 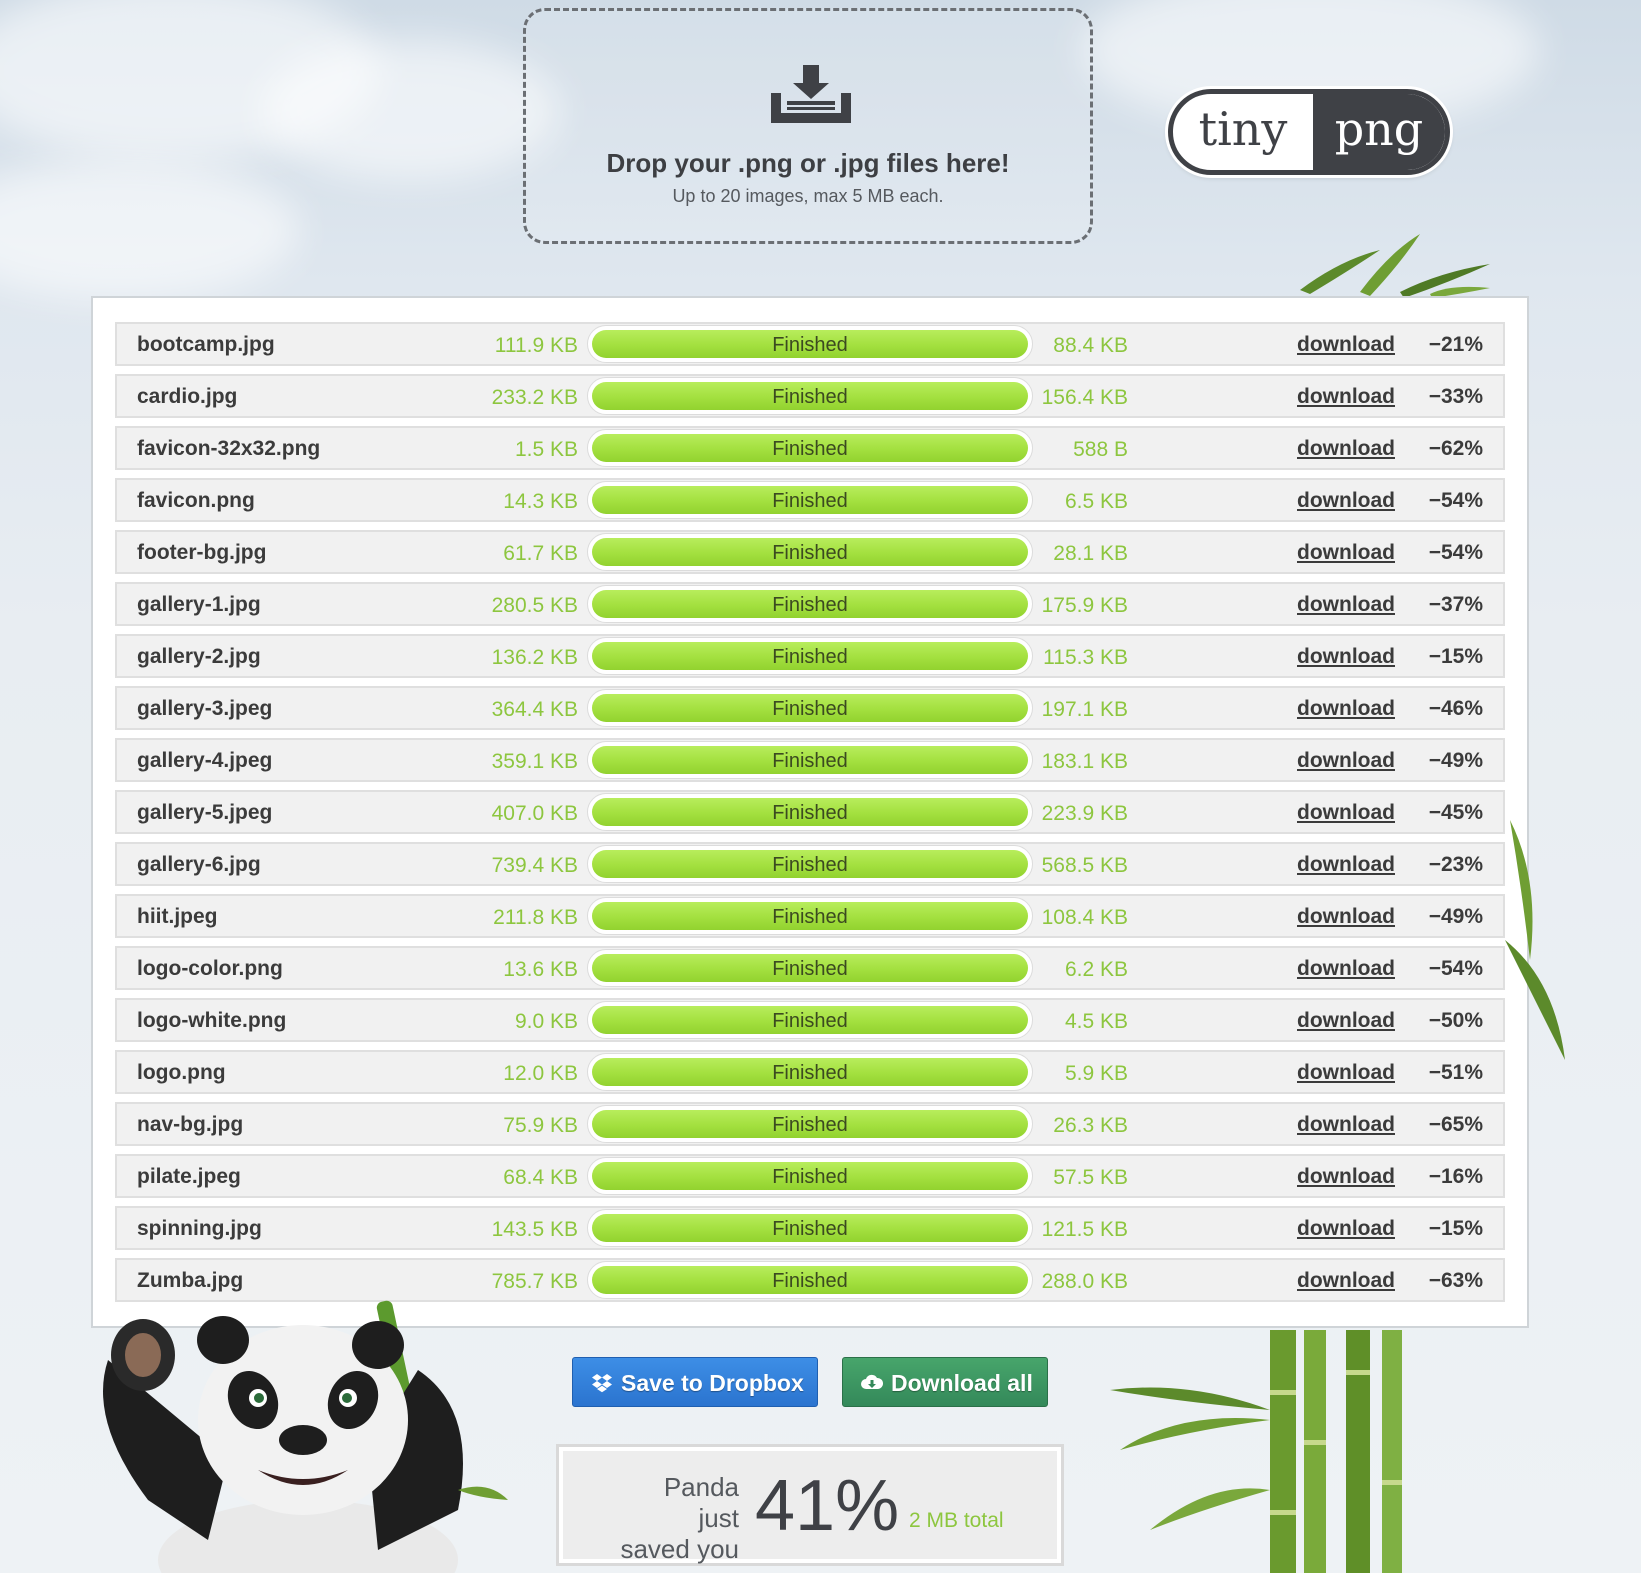 What do you see at coordinates (534, 1281) in the screenshot?
I see `original-size: 785.7 KB` at bounding box center [534, 1281].